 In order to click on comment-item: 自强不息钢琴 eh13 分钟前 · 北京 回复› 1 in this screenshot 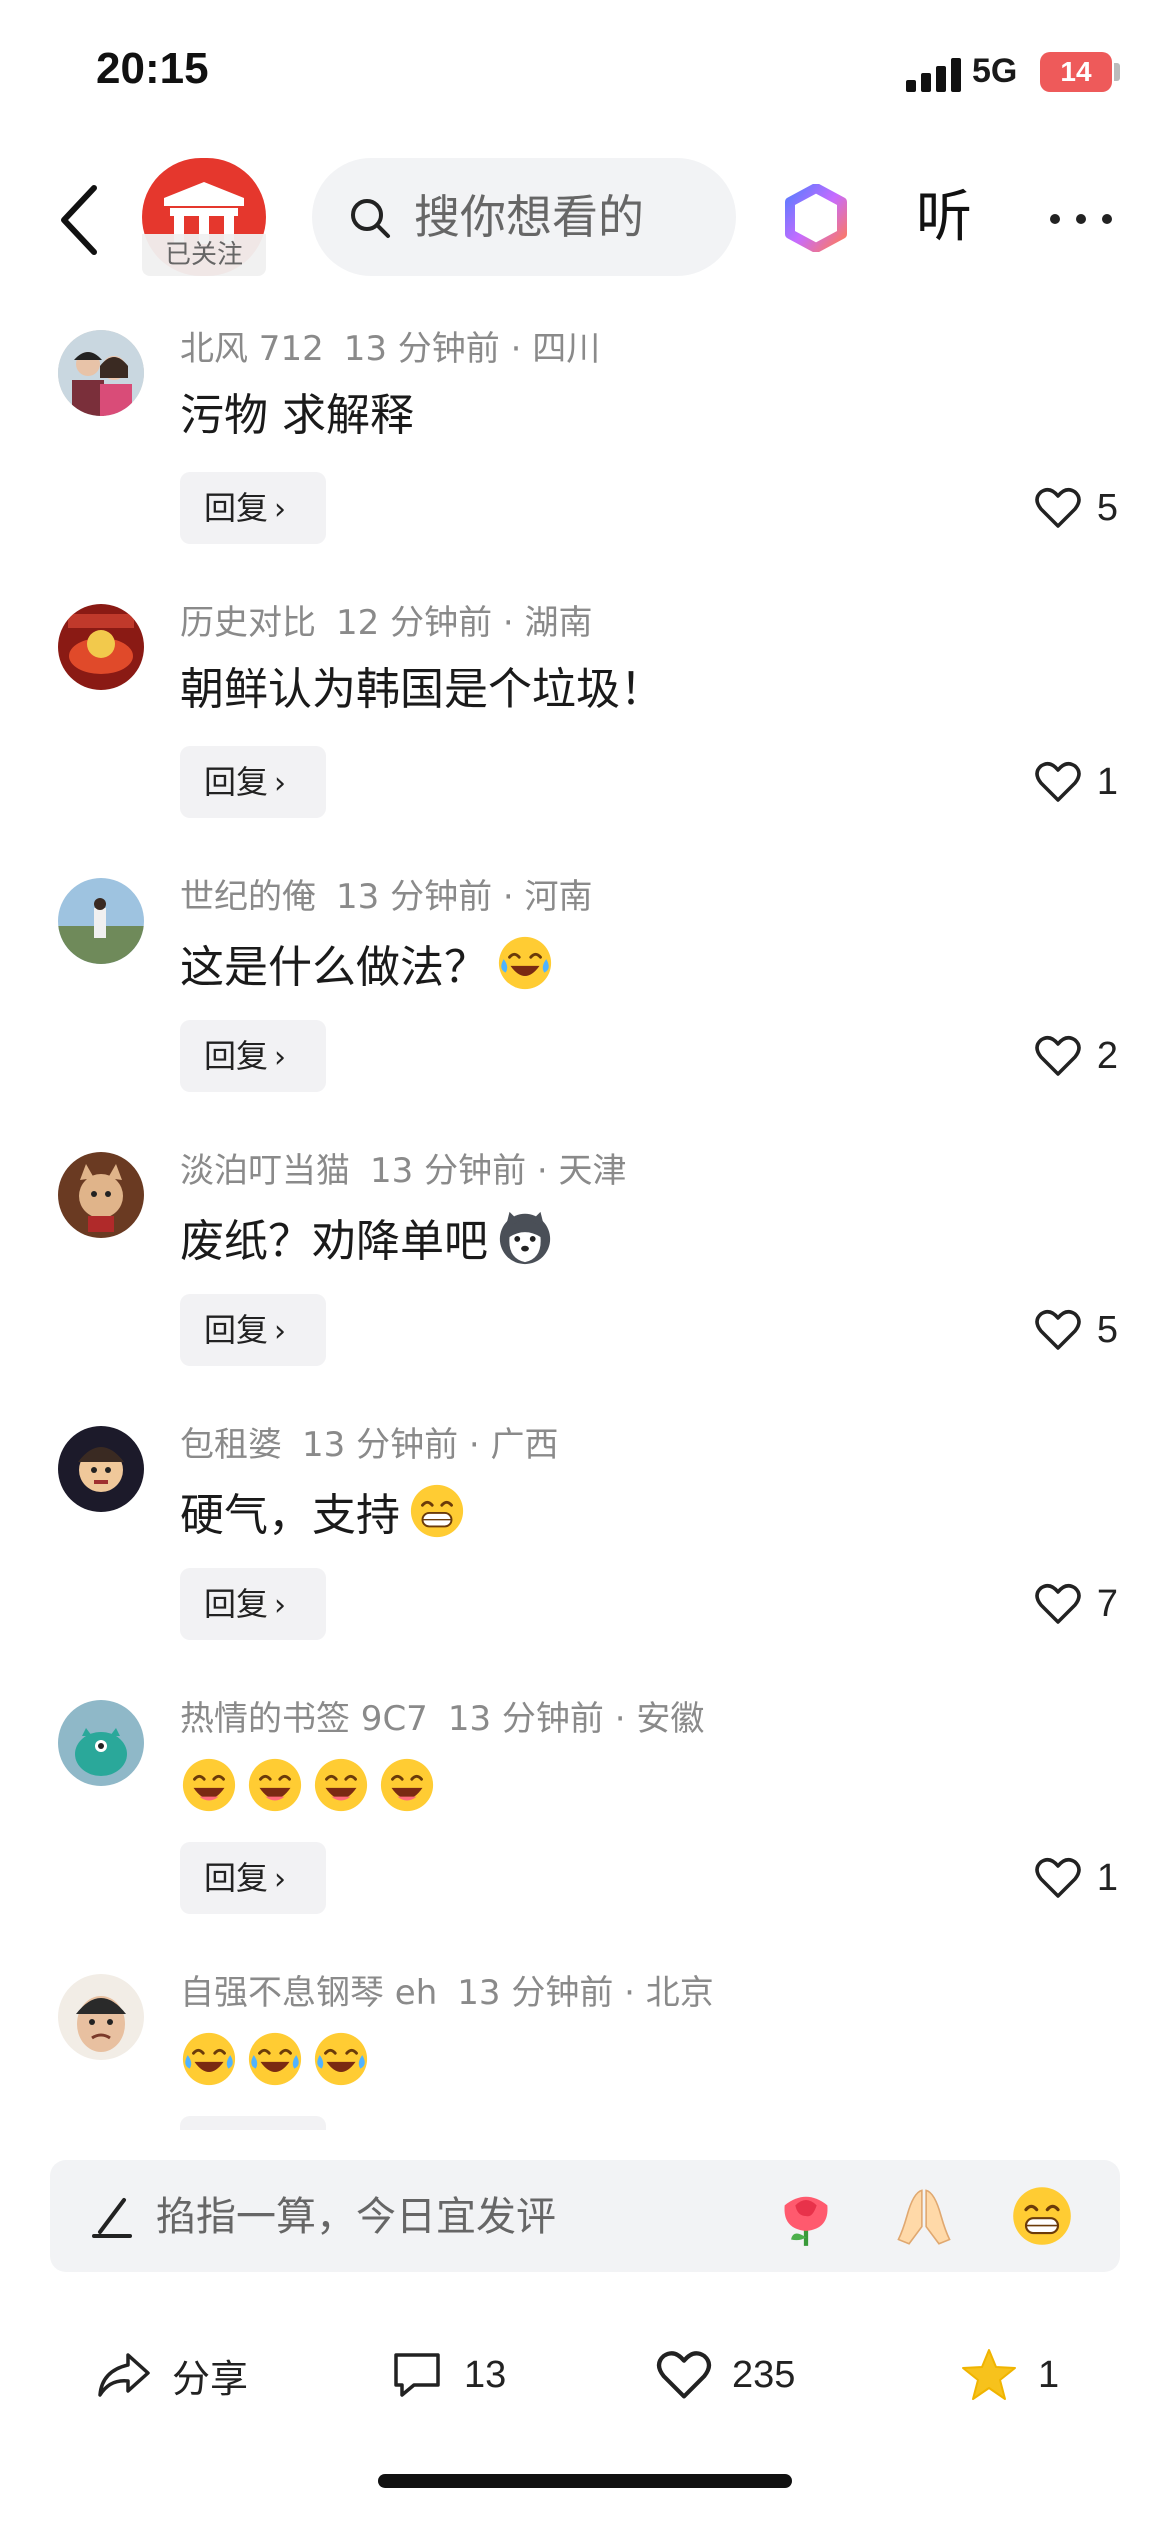, I will do `click(585, 2038)`.